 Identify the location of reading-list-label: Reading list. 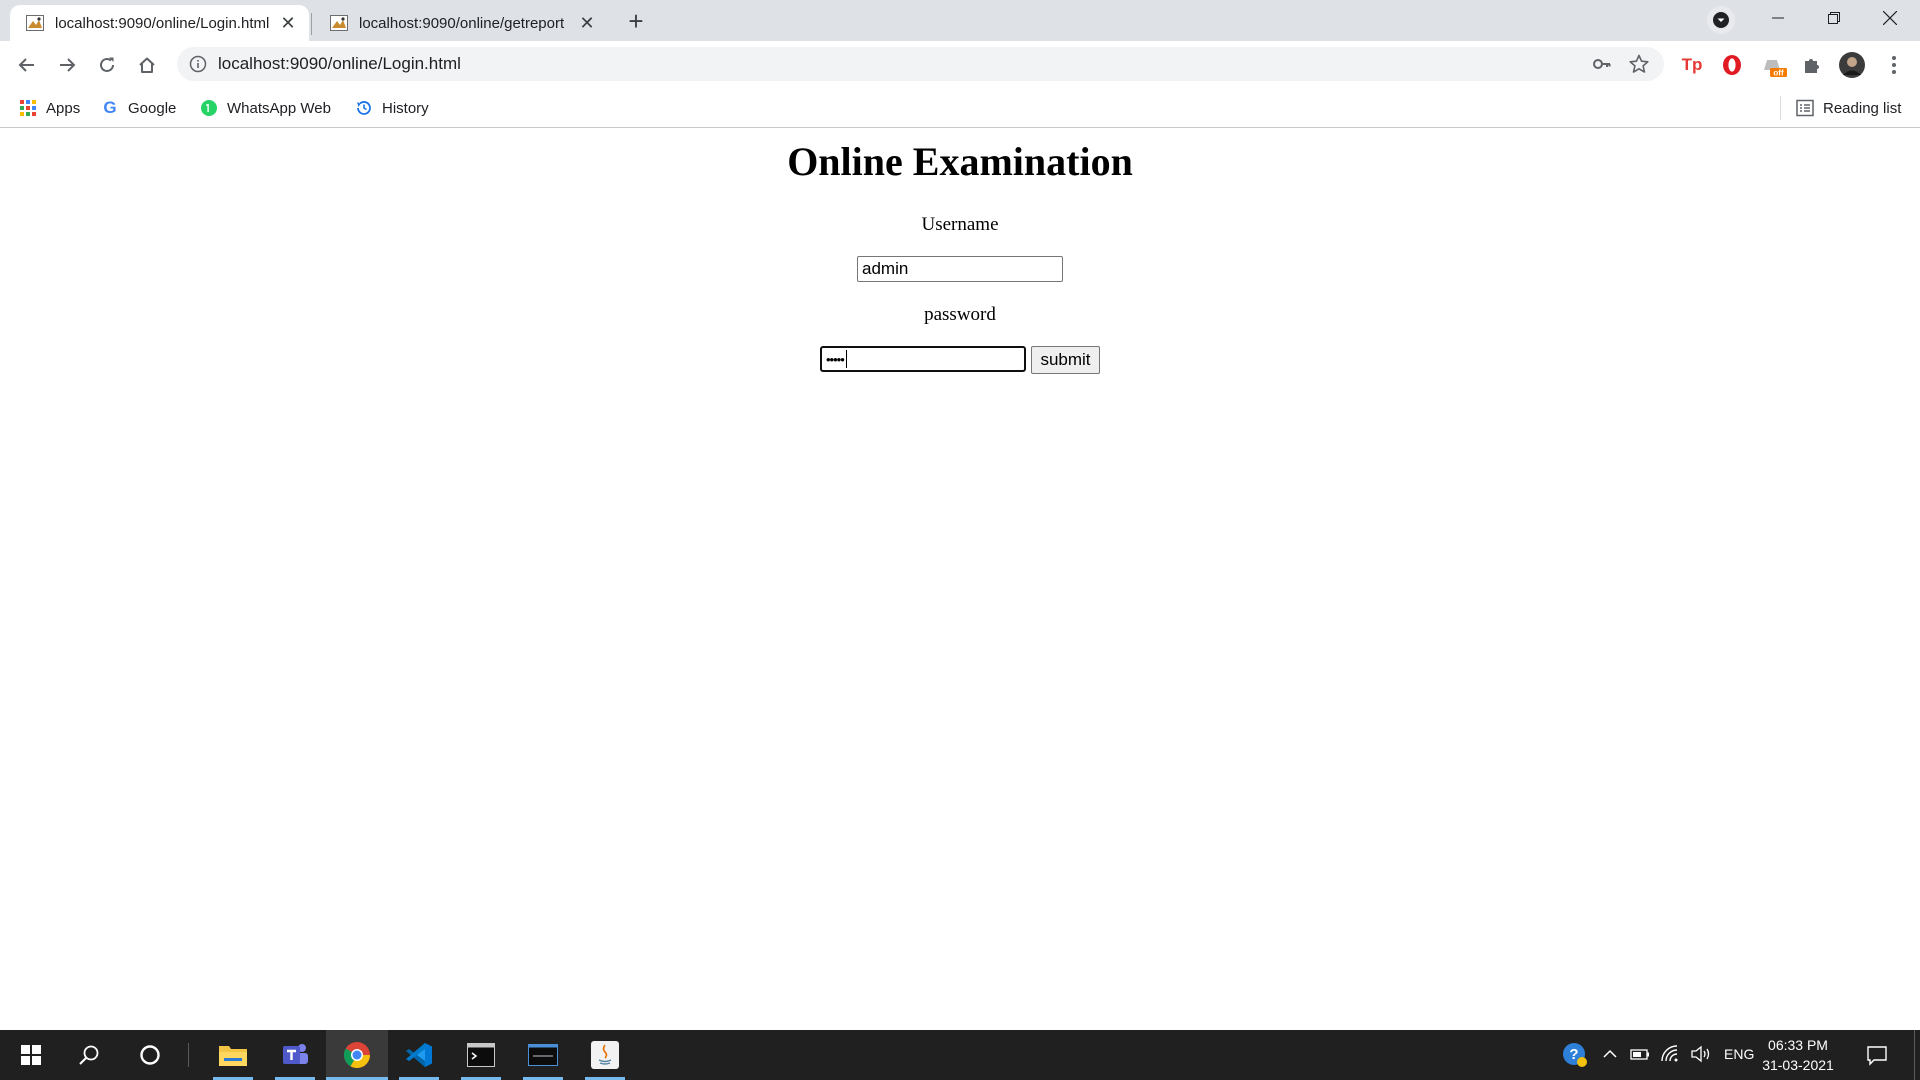
(1862, 108).